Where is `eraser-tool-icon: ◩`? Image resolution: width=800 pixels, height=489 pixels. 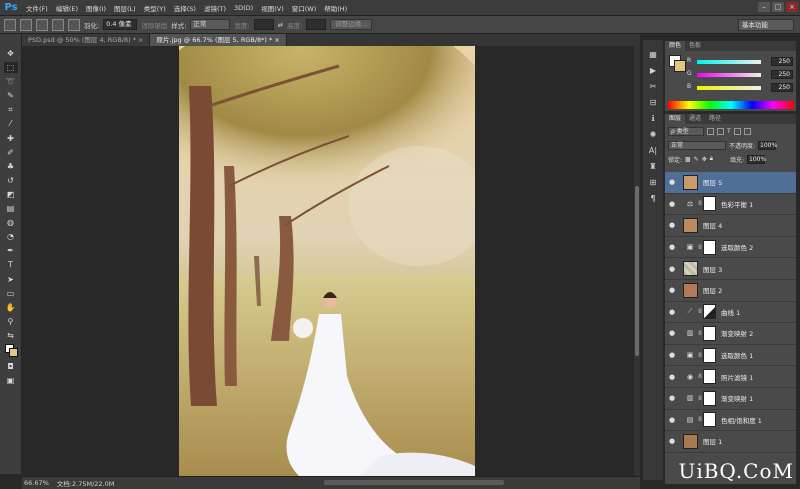 eraser-tool-icon: ◩ is located at coordinates (11, 194).